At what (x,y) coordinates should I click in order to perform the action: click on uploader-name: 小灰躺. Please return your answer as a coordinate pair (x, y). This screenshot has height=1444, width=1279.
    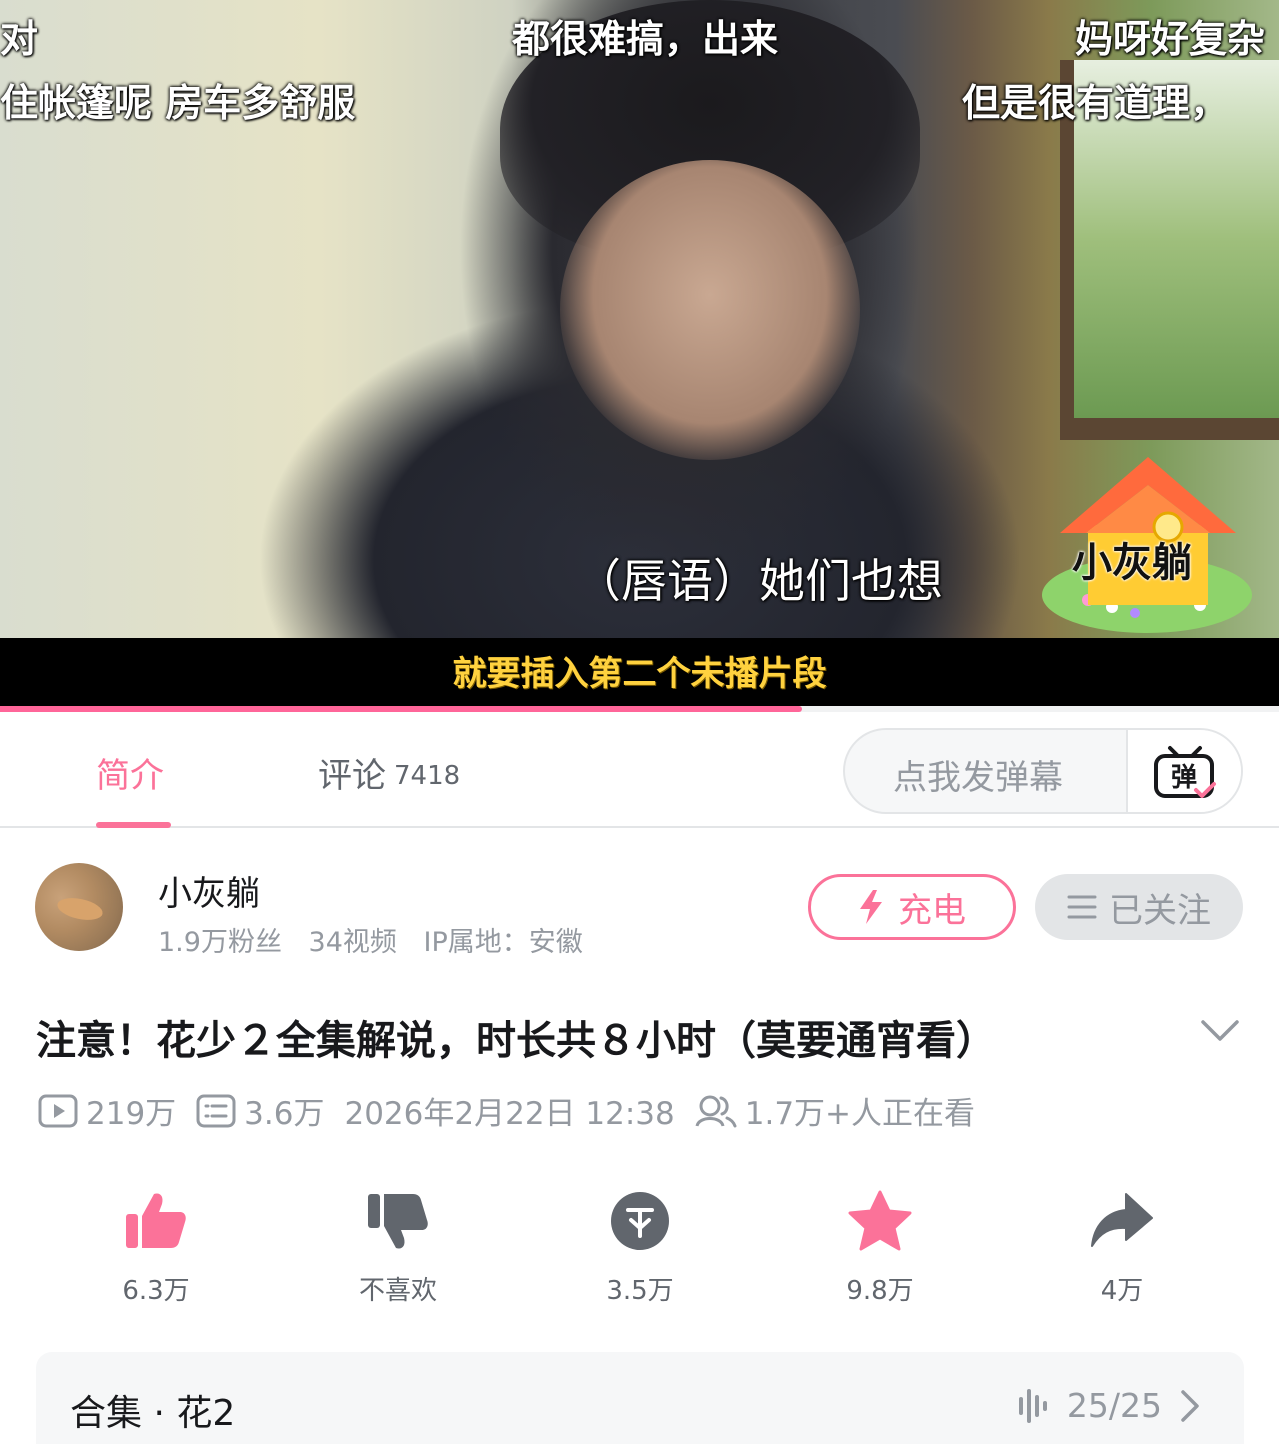
    Looking at the image, I should click on (209, 890).